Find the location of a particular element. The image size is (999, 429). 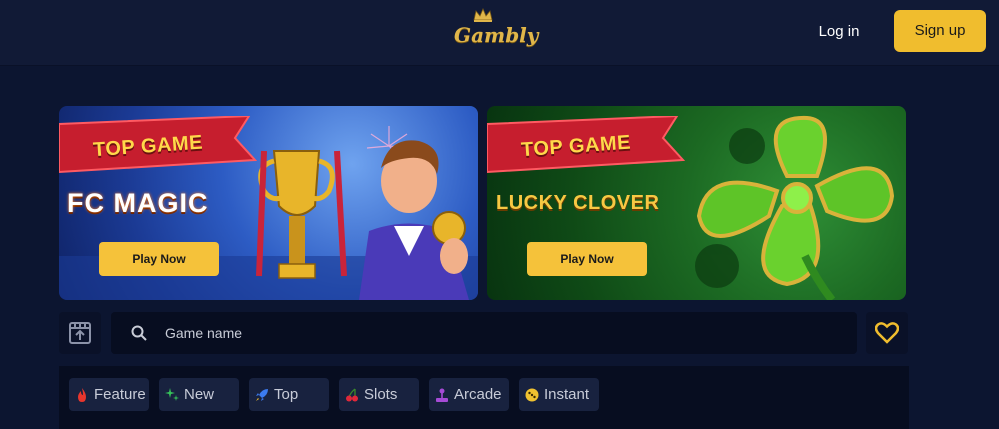

login-button: Log in is located at coordinates (839, 32).